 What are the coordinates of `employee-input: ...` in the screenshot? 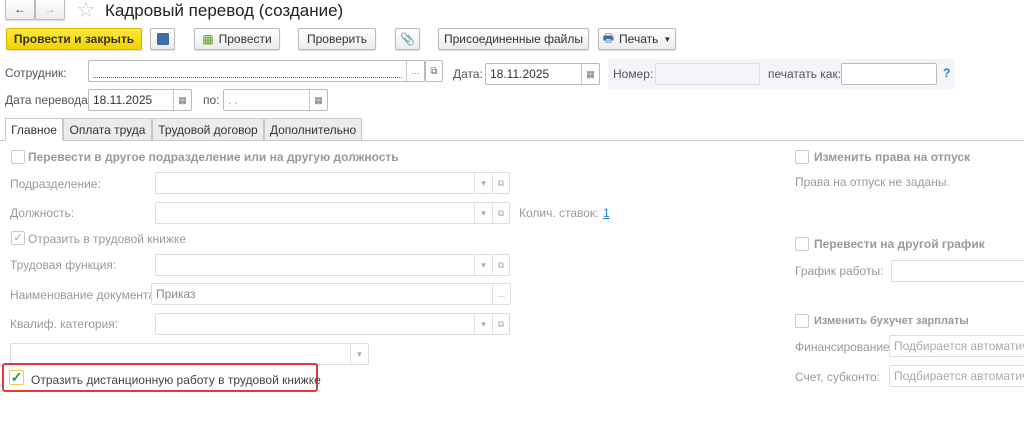 It's located at (256, 71).